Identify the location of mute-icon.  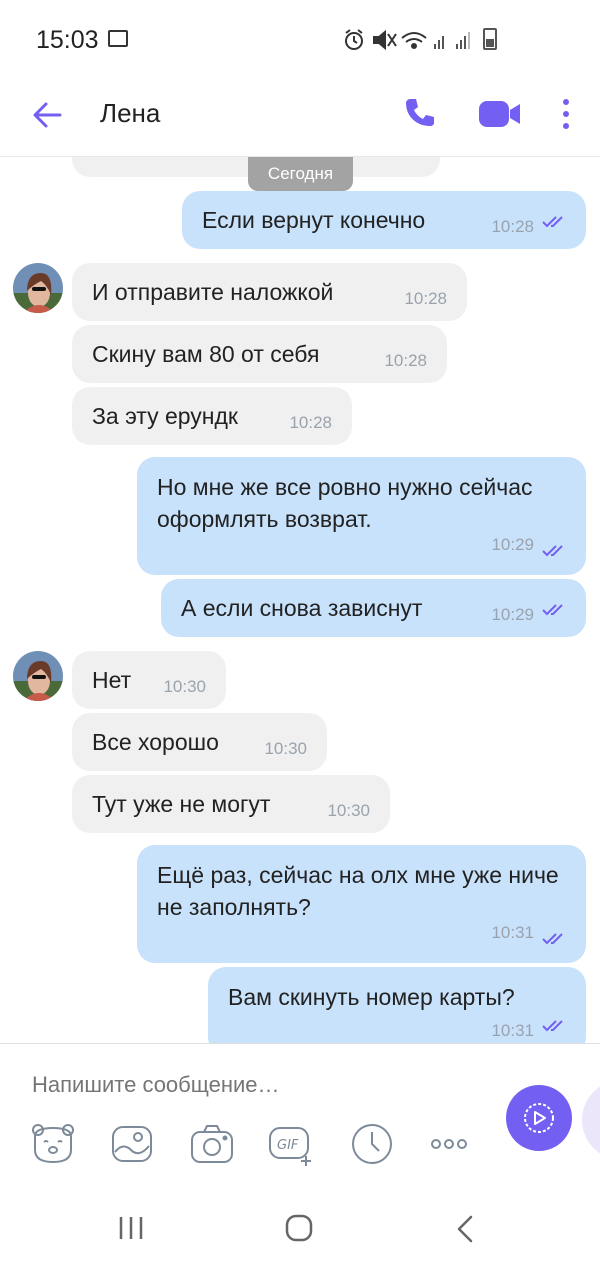
(385, 40).